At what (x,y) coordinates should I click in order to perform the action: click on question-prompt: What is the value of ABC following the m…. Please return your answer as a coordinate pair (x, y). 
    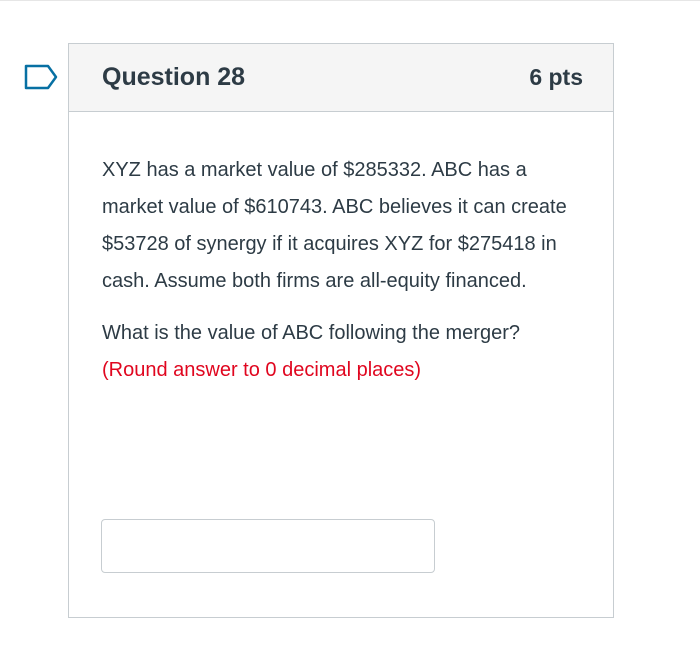
    Looking at the image, I should click on (342, 352).